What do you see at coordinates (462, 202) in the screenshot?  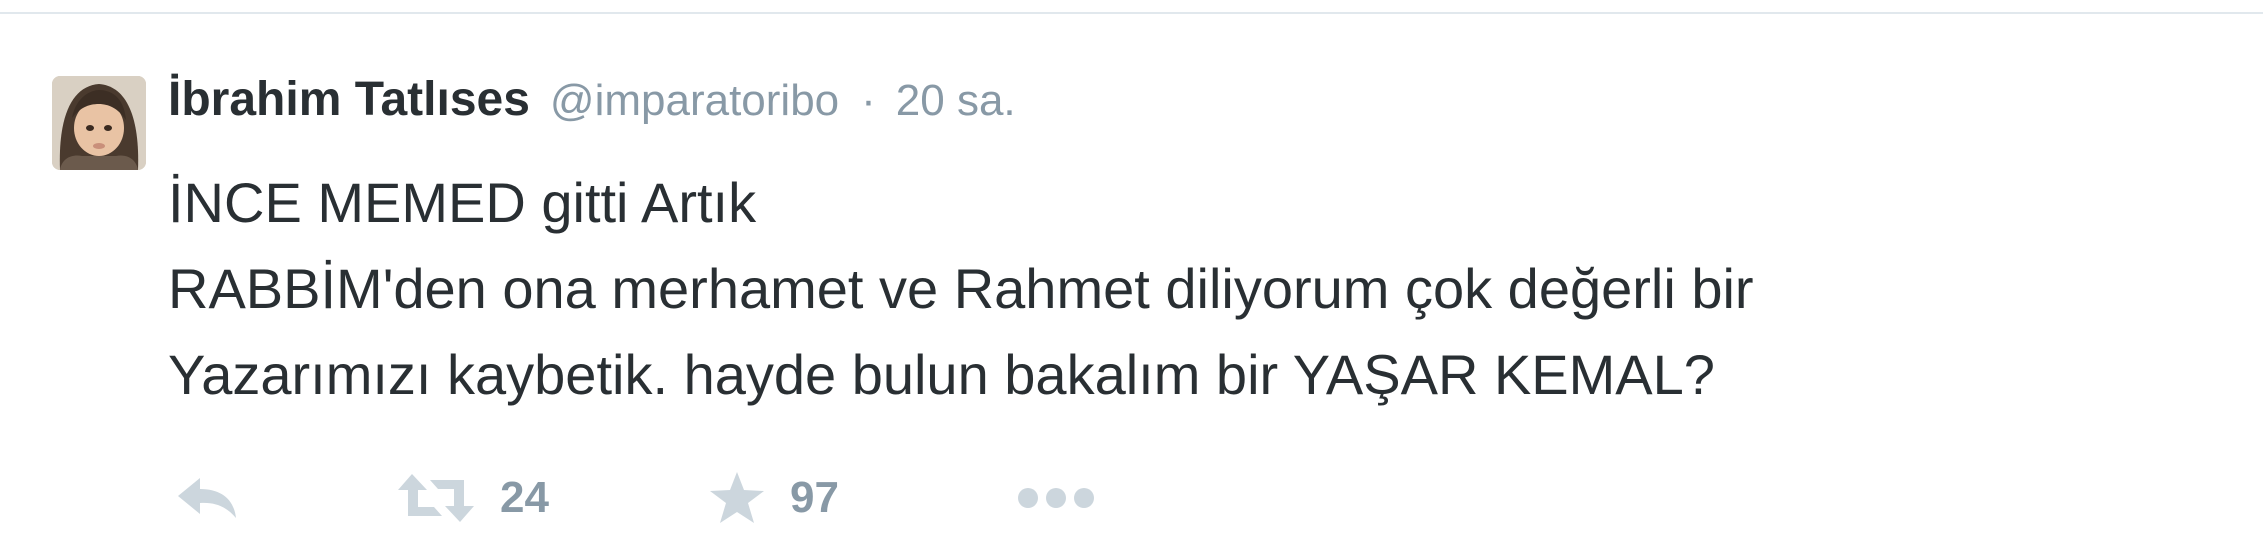 I see `tweet-text-line: İNCE MEMED gitti Artık` at bounding box center [462, 202].